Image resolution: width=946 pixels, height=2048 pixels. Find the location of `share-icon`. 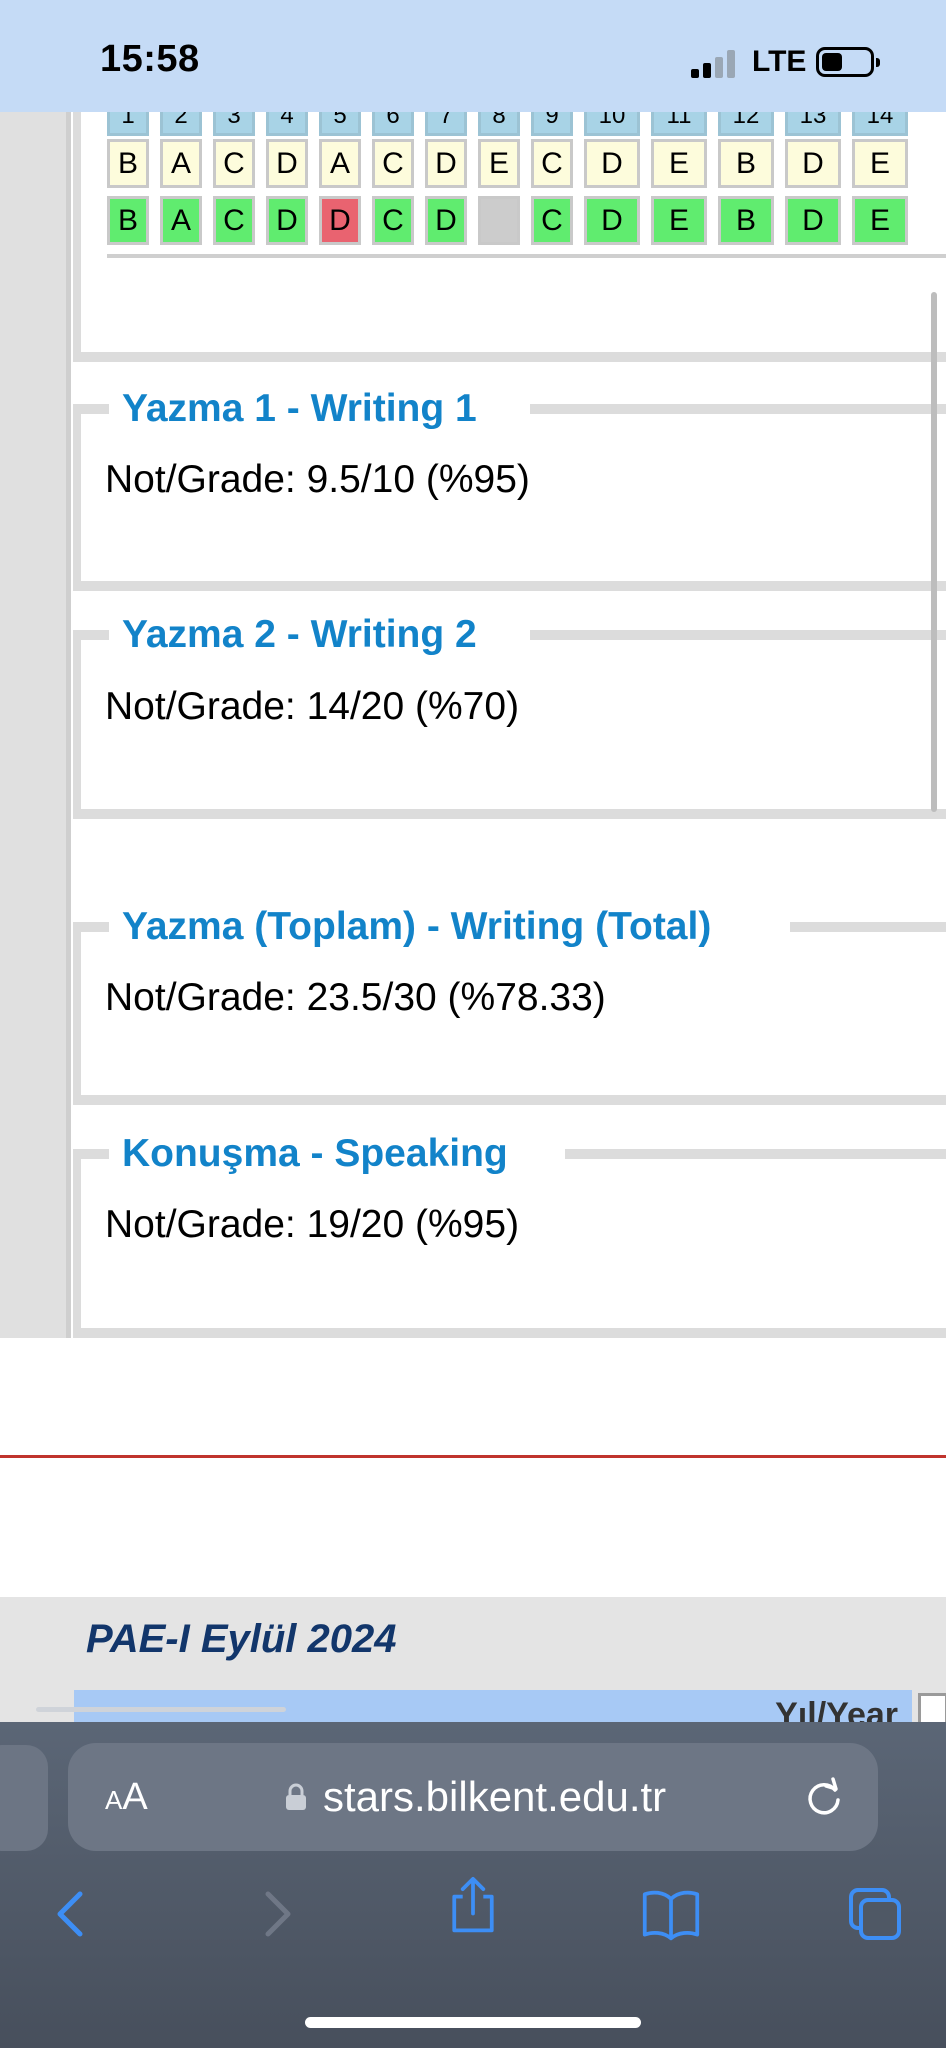

share-icon is located at coordinates (473, 1906).